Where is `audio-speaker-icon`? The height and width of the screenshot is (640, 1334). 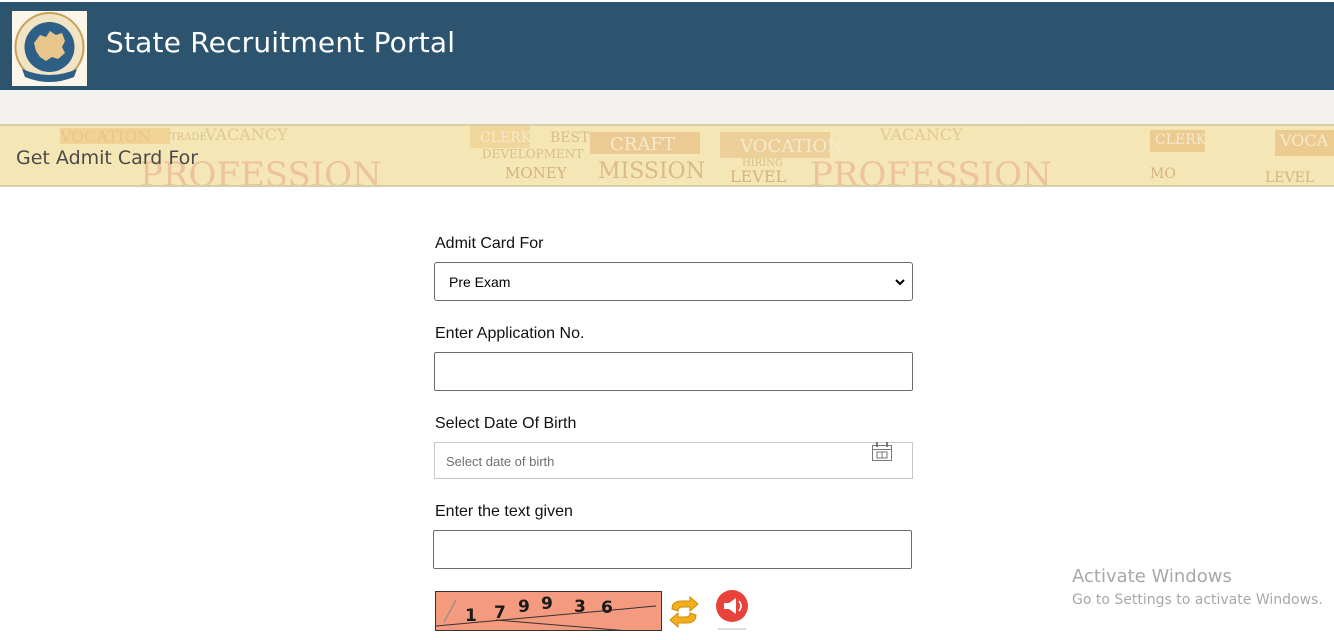
audio-speaker-icon is located at coordinates (732, 610).